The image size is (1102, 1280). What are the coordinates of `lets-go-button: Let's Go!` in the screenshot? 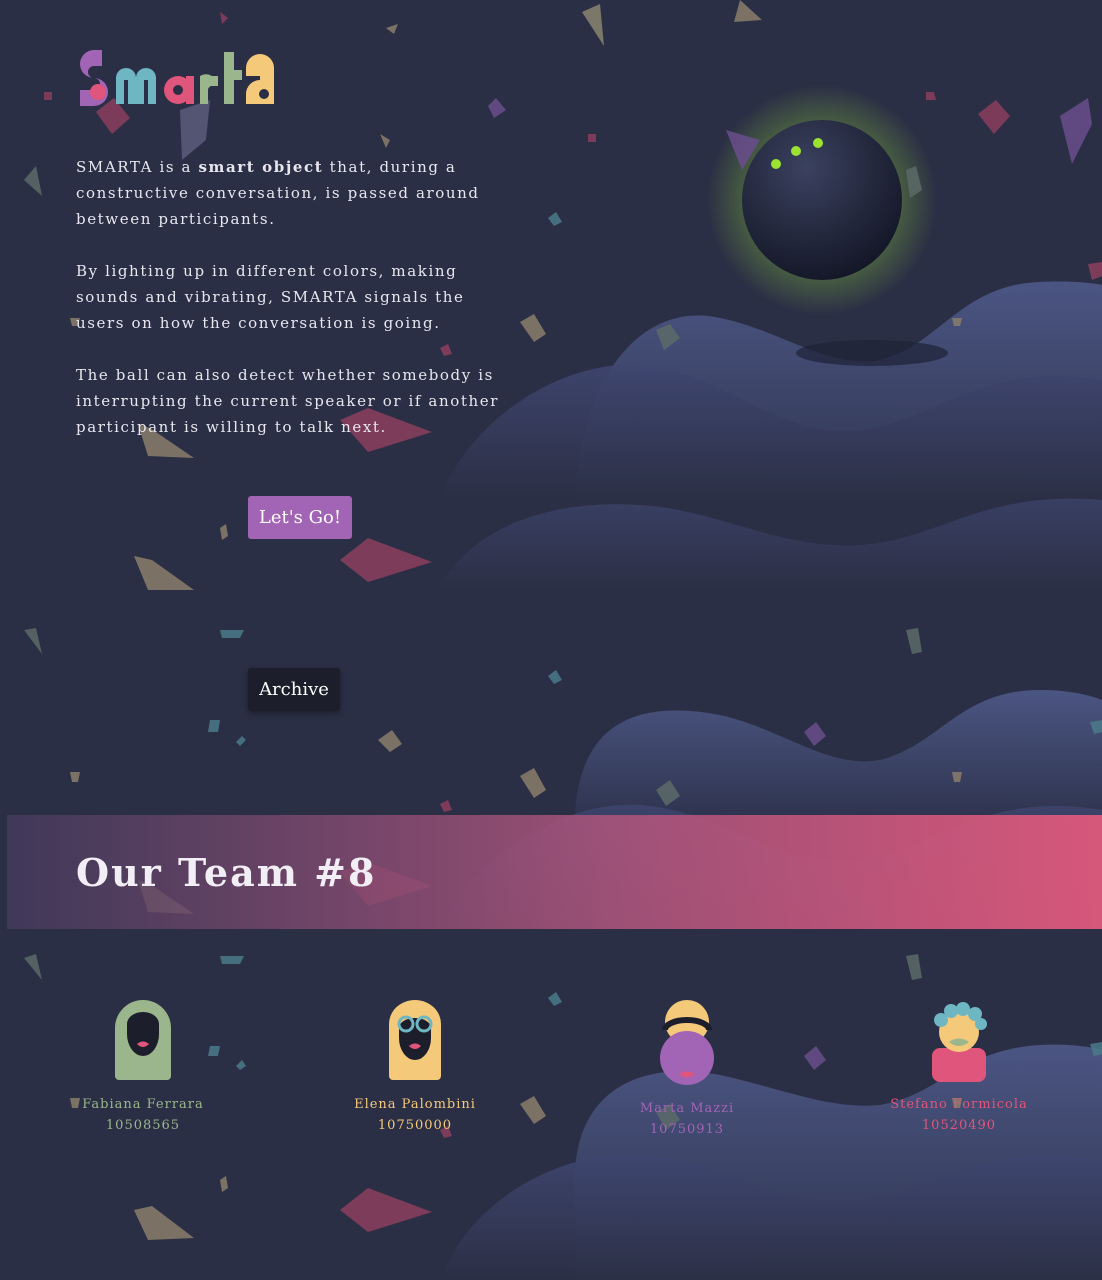 It's located at (300, 517).